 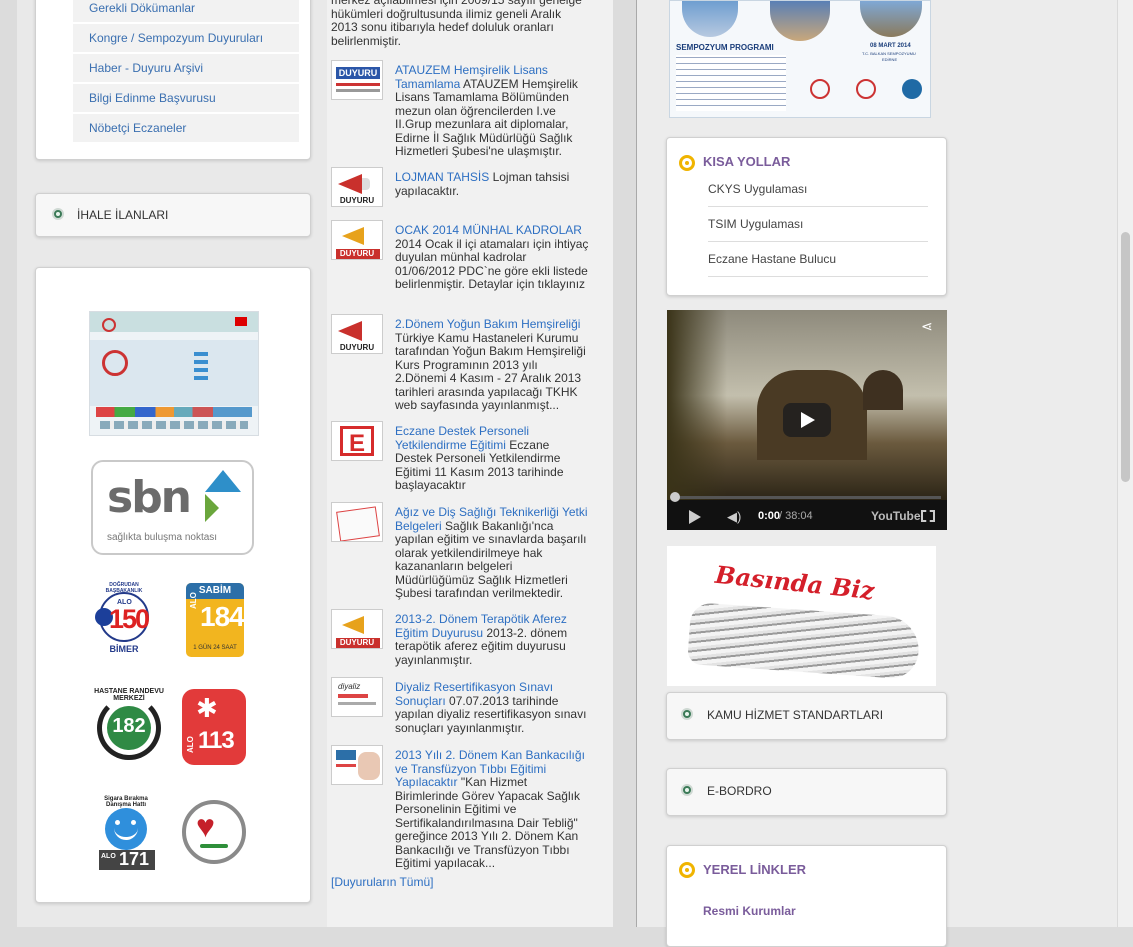 What do you see at coordinates (186, 68) in the screenshot?
I see `menu-item-haber-arsivi: Haber - Duyuru Arşivi` at bounding box center [186, 68].